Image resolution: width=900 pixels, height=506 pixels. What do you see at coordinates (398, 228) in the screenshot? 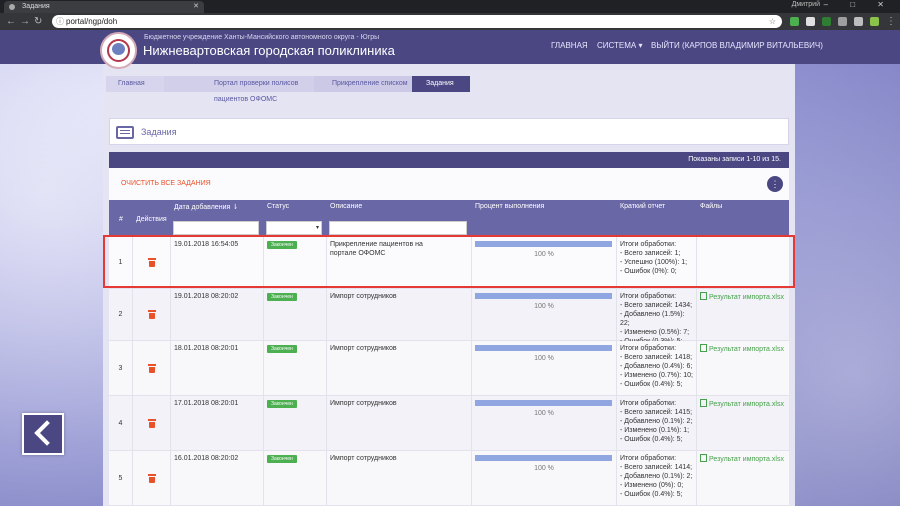
I see `description-filter-input` at bounding box center [398, 228].